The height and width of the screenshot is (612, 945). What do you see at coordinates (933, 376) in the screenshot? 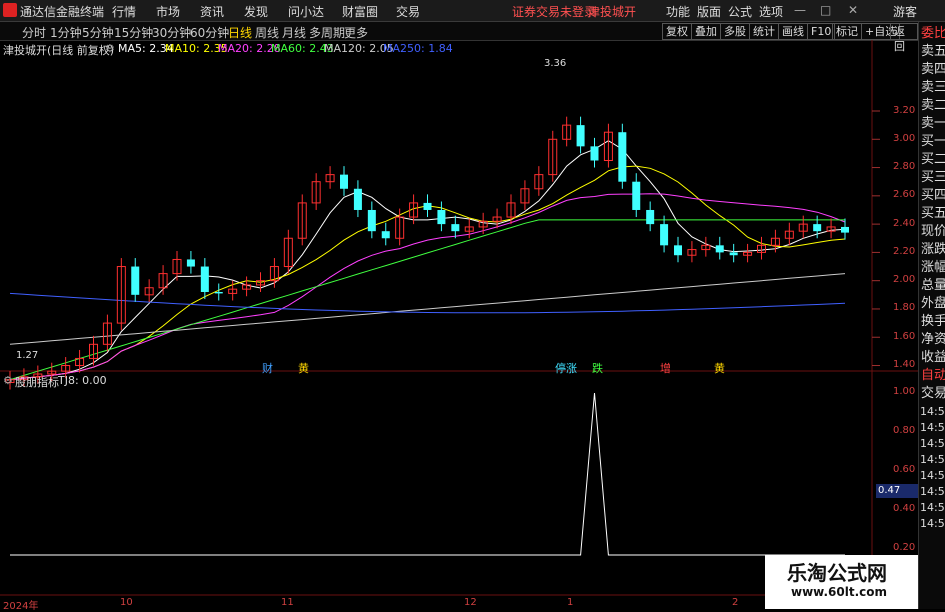
I see `sidebar-item-auto: 自动` at bounding box center [933, 376].